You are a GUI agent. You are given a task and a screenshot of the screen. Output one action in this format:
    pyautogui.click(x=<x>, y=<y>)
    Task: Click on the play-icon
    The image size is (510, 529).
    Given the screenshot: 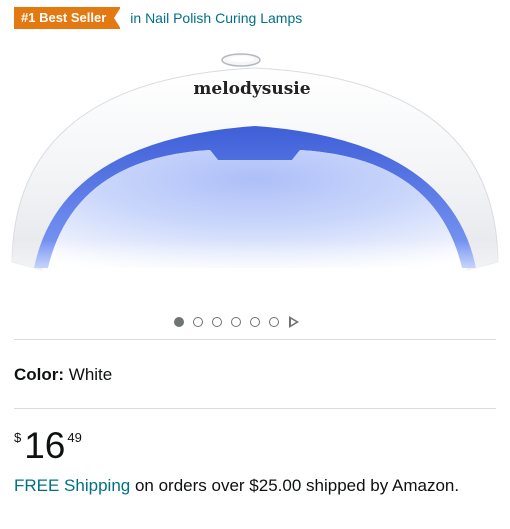 What is the action you would take?
    pyautogui.click(x=294, y=322)
    